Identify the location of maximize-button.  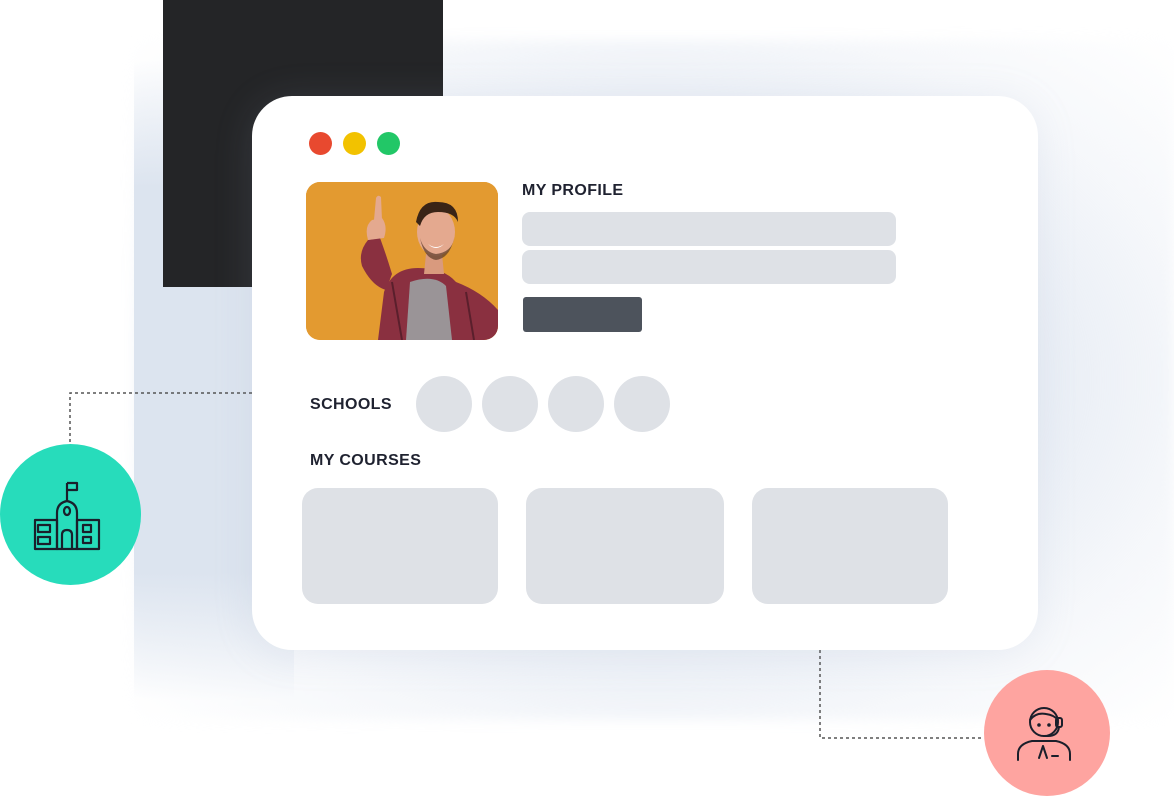
(388, 143).